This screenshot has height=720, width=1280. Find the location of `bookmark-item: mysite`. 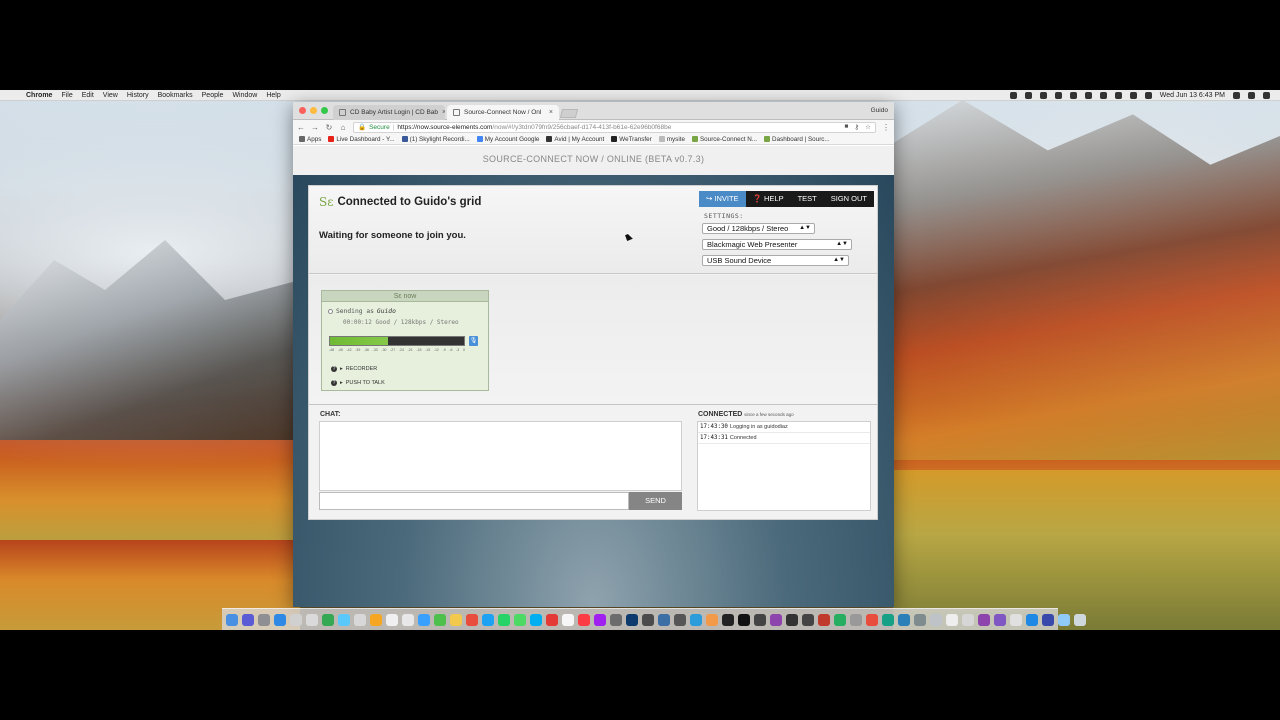

bookmark-item: mysite is located at coordinates (671, 139).